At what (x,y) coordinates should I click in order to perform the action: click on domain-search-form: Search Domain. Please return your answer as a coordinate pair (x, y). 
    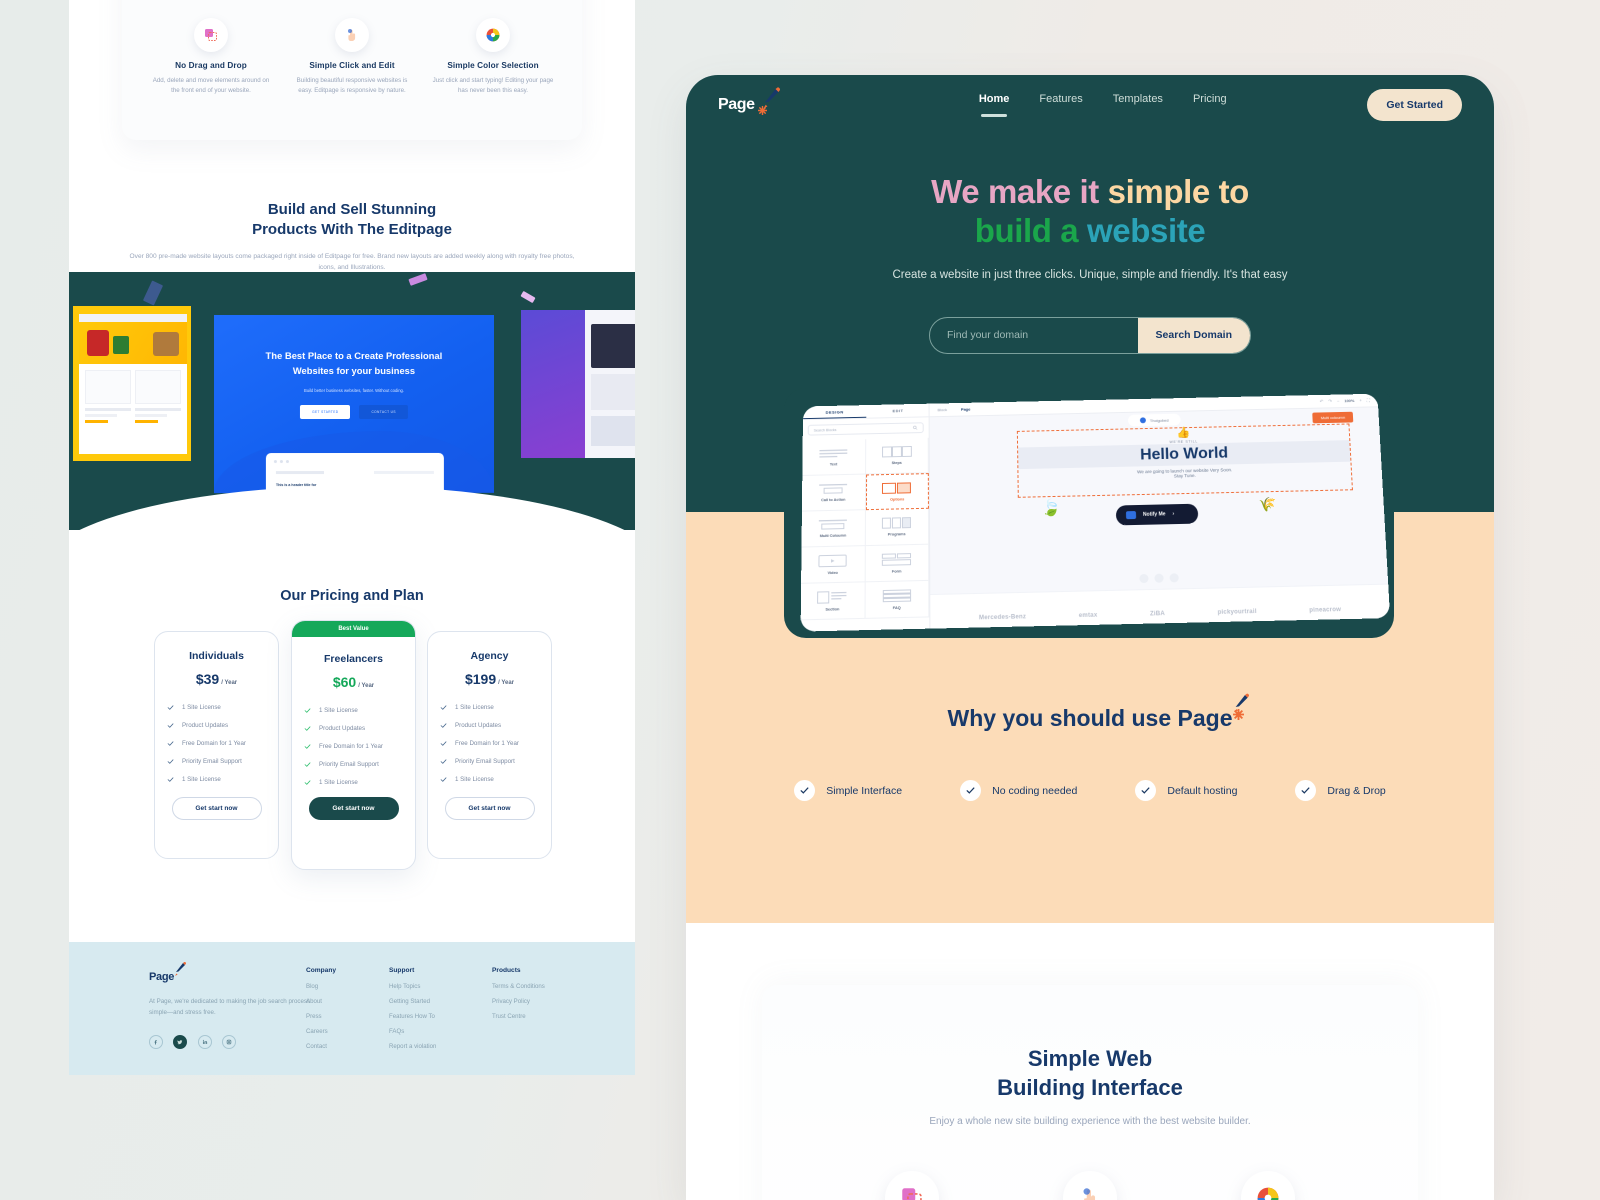
    Looking at the image, I should click on (1090, 335).